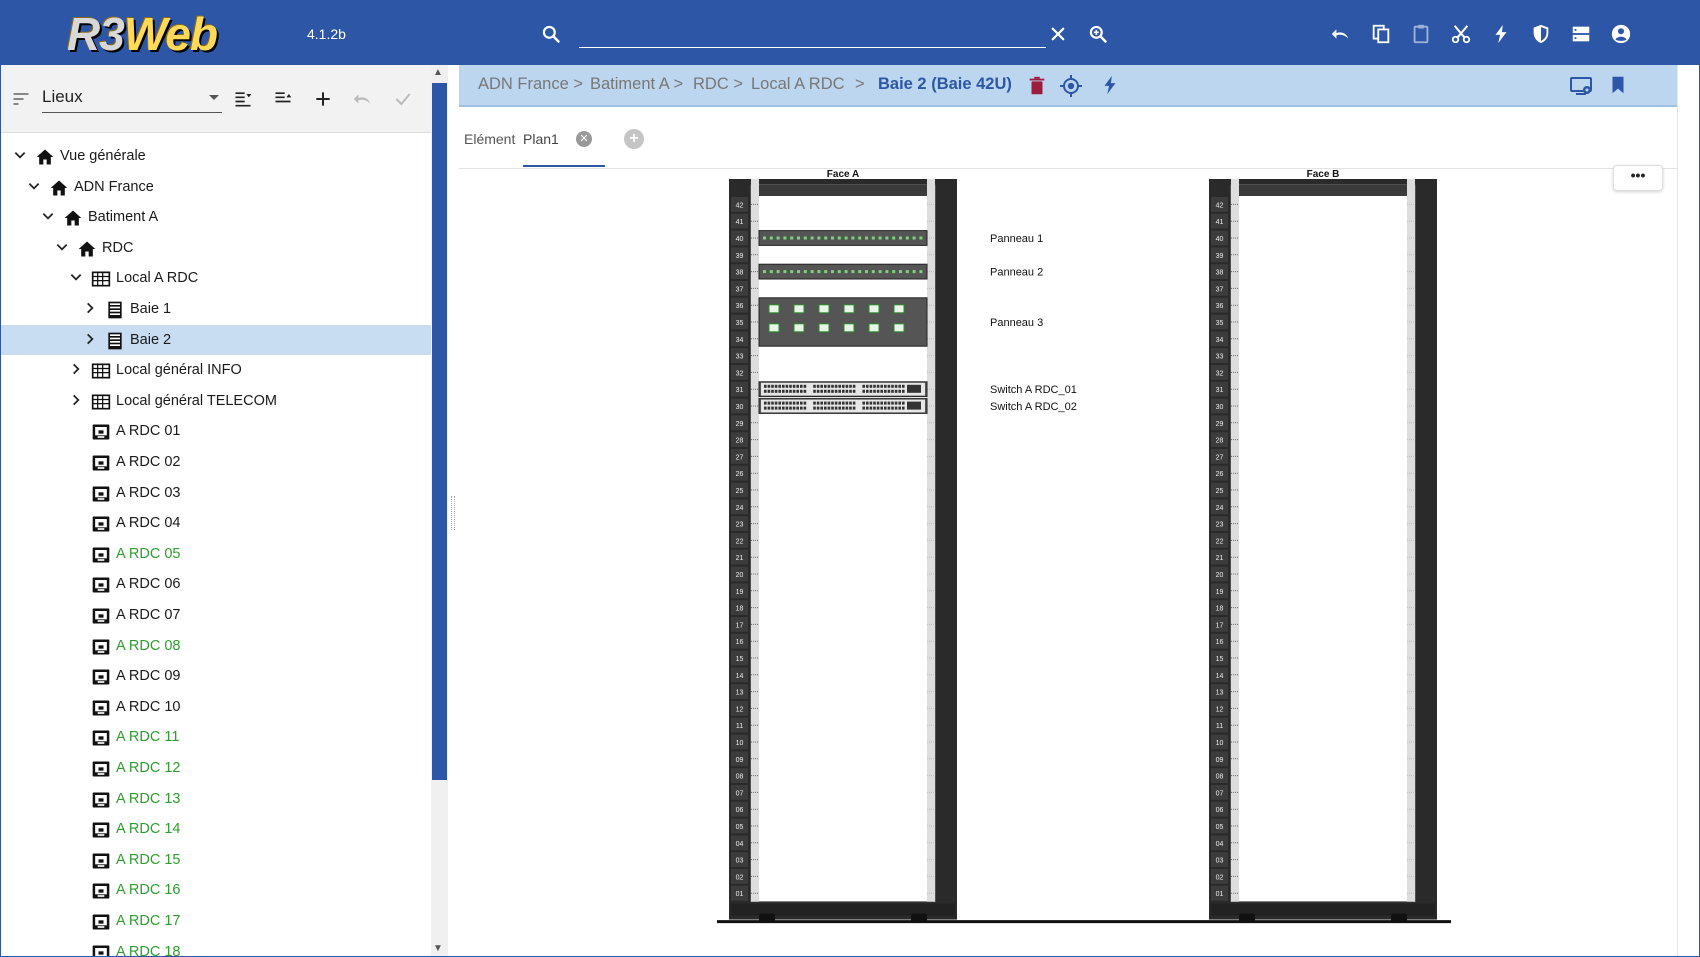 The image size is (1700, 957). Describe the element at coordinates (148, 829) in the screenshot. I see `tree-item-label: A RDC 14` at that location.